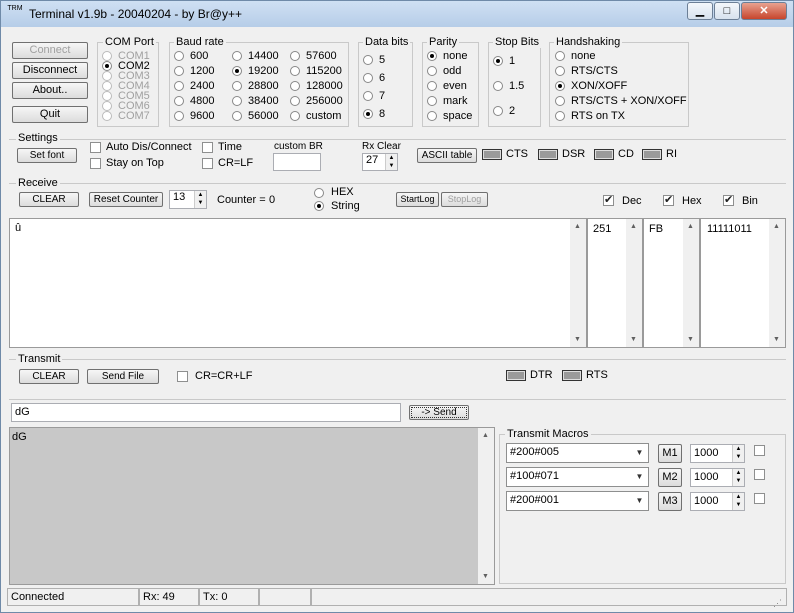 The image size is (794, 613). What do you see at coordinates (432, 101) in the screenshot?
I see `parity-radio-mark` at bounding box center [432, 101].